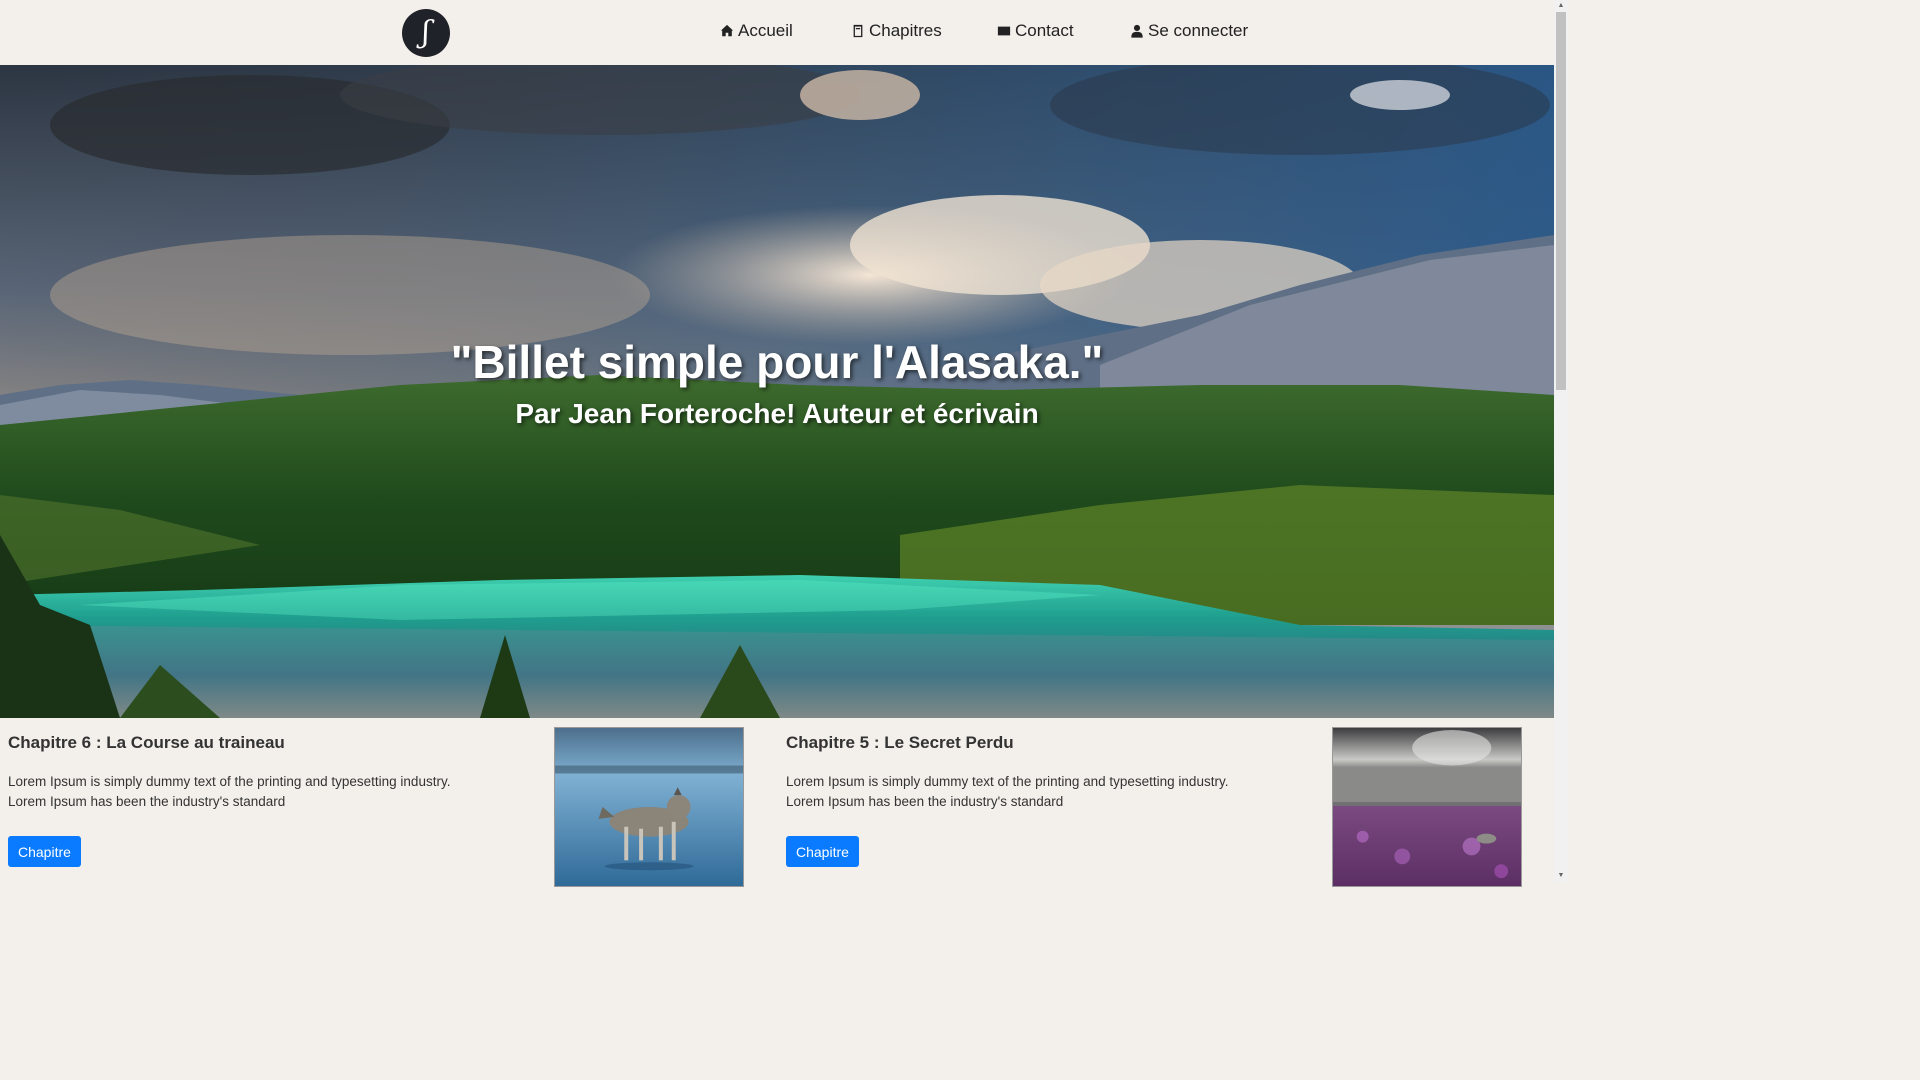 Image resolution: width=1920 pixels, height=1080 pixels. I want to click on husky-image, so click(649, 807).